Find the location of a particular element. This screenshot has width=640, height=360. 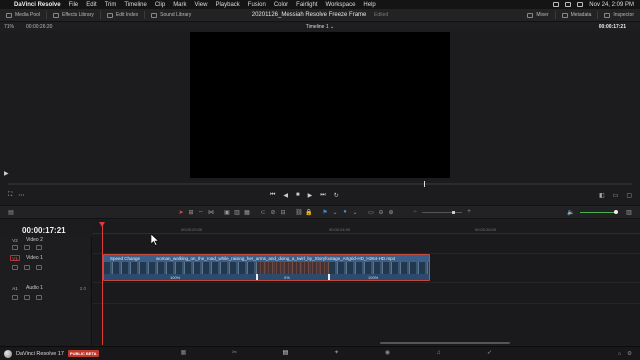

volume-knob is located at coordinates (616, 212).